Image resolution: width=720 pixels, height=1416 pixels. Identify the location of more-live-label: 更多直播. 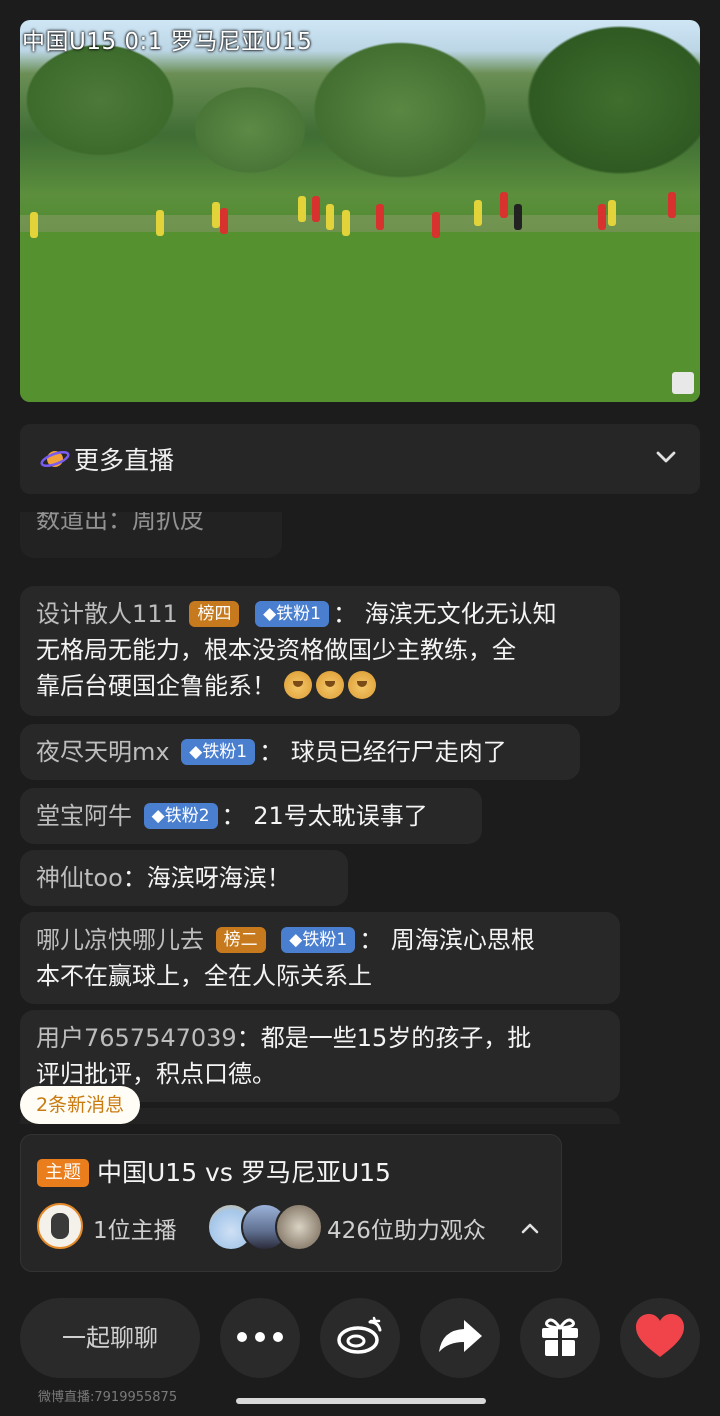
(124, 460).